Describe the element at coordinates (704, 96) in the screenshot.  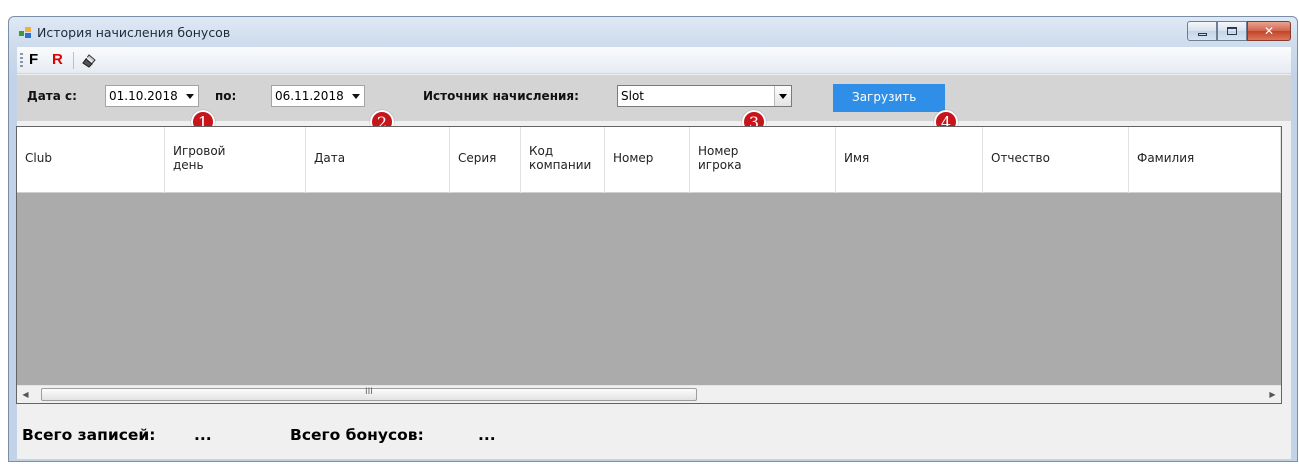
I see `source-combobox: Slot` at that location.